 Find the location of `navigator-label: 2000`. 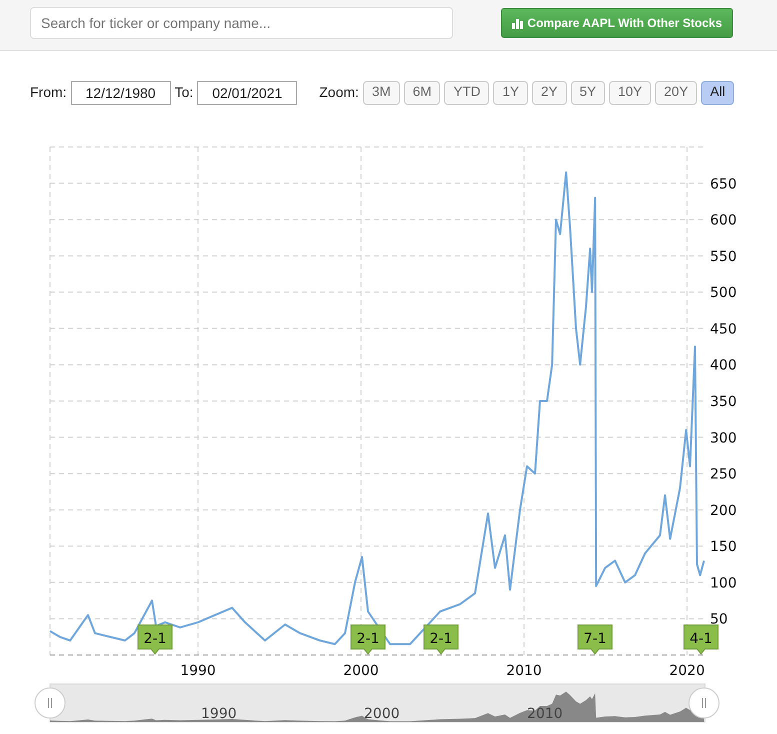

navigator-label: 2000 is located at coordinates (382, 714).